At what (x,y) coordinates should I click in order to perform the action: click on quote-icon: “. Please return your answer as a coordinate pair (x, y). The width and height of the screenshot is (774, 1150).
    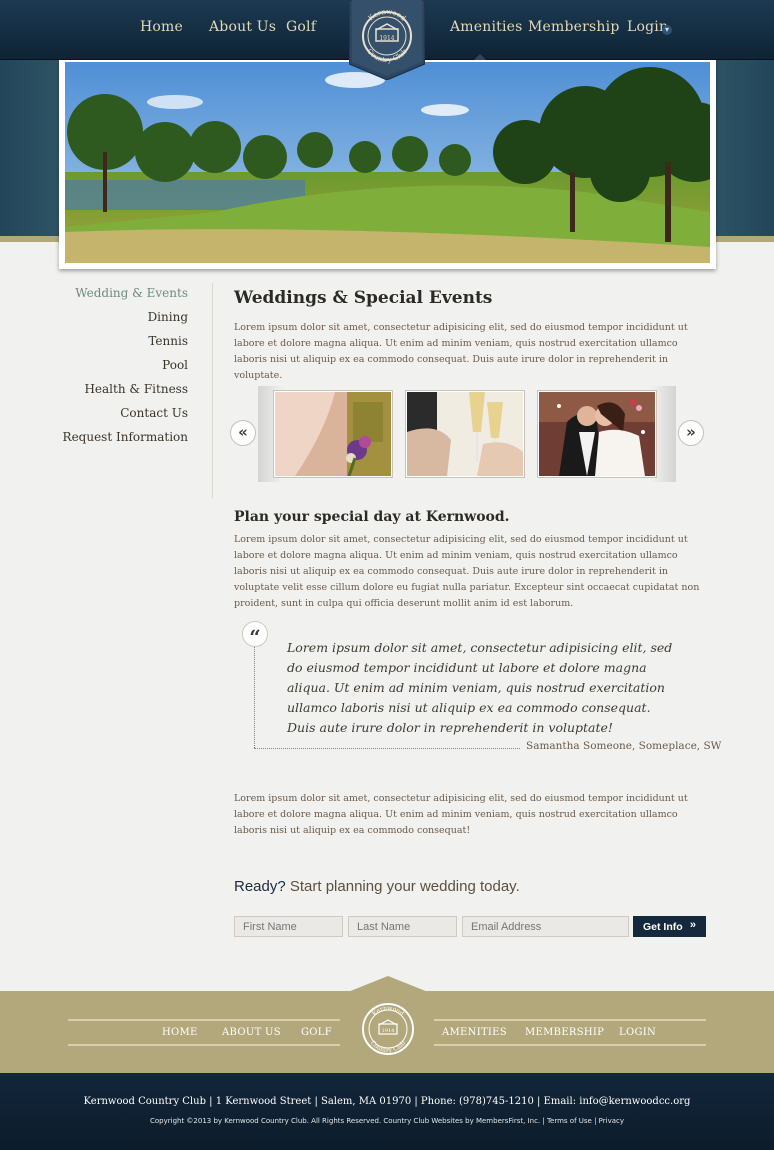
    Looking at the image, I should click on (255, 635).